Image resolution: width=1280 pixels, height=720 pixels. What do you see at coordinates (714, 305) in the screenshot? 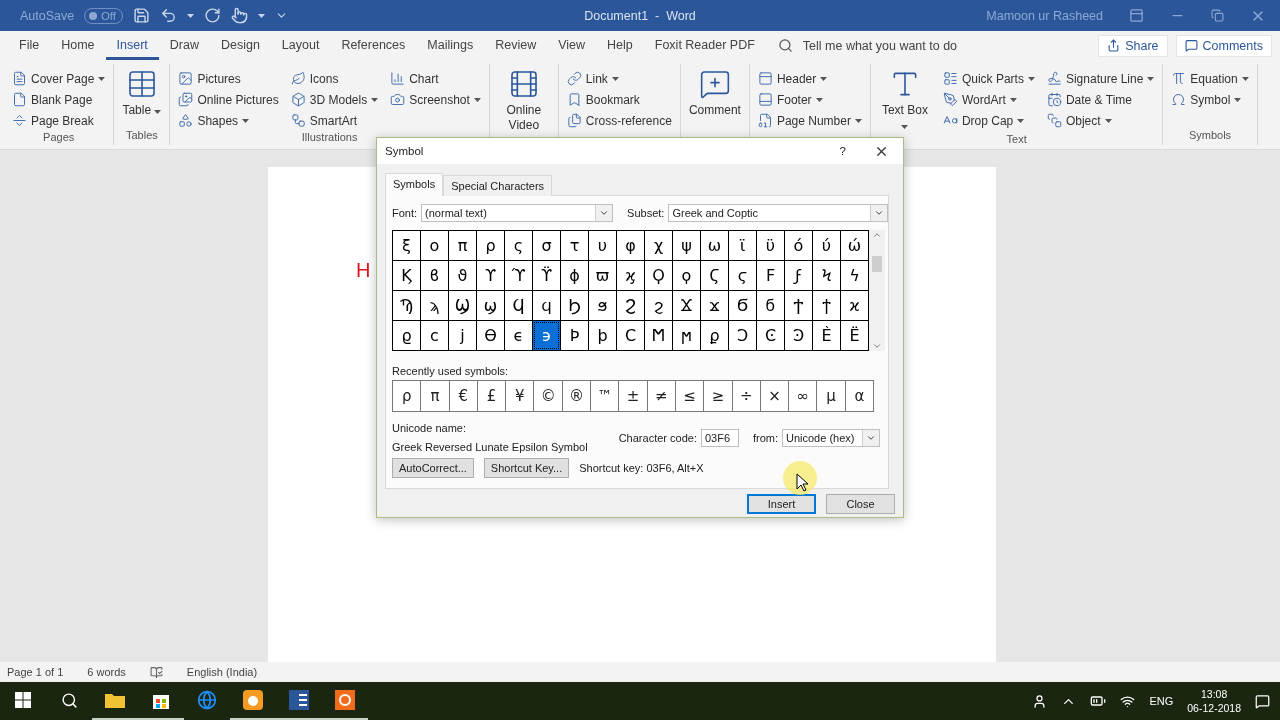
I see `symbol-cell: ϫ` at bounding box center [714, 305].